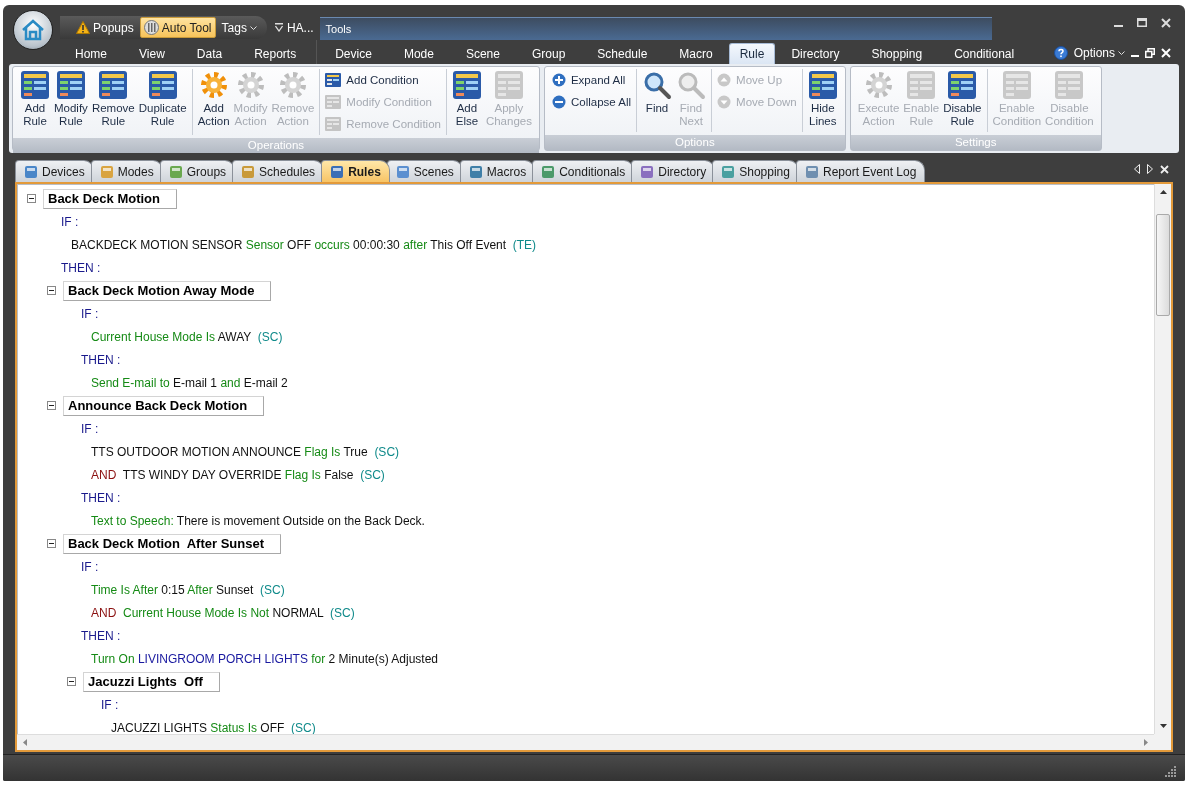 The width and height of the screenshot is (1188, 786). Describe the element at coordinates (1150, 169) in the screenshot. I see `scroll-right-icon` at that location.